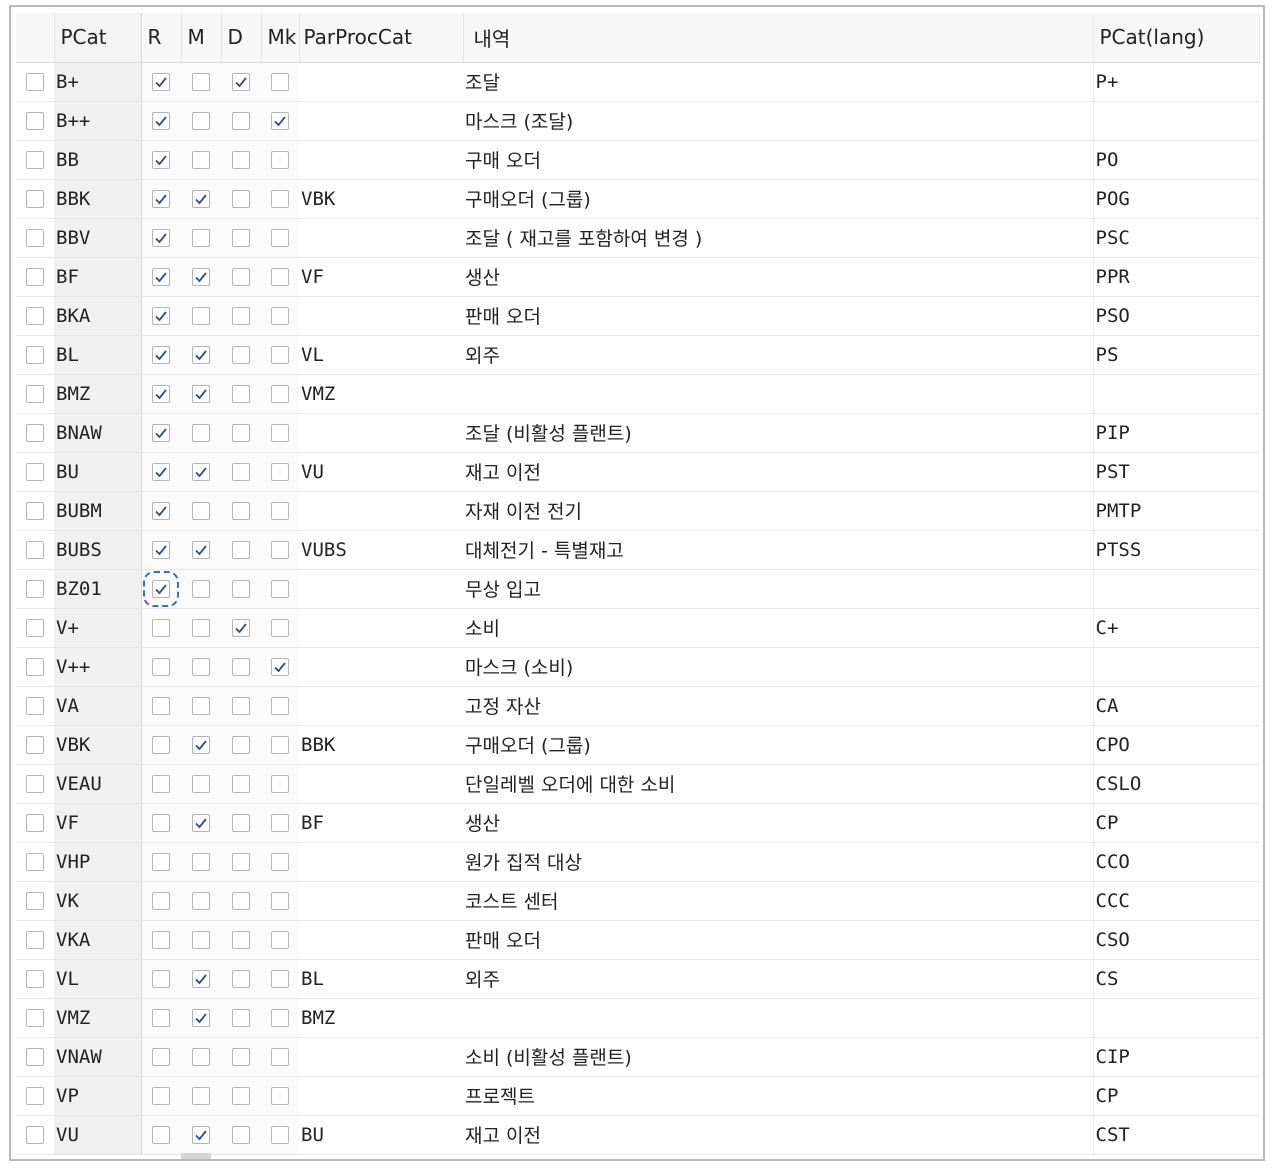 This screenshot has width=1275, height=1172. I want to click on header-pcat-lang: PCat(lang), so click(1176, 38).